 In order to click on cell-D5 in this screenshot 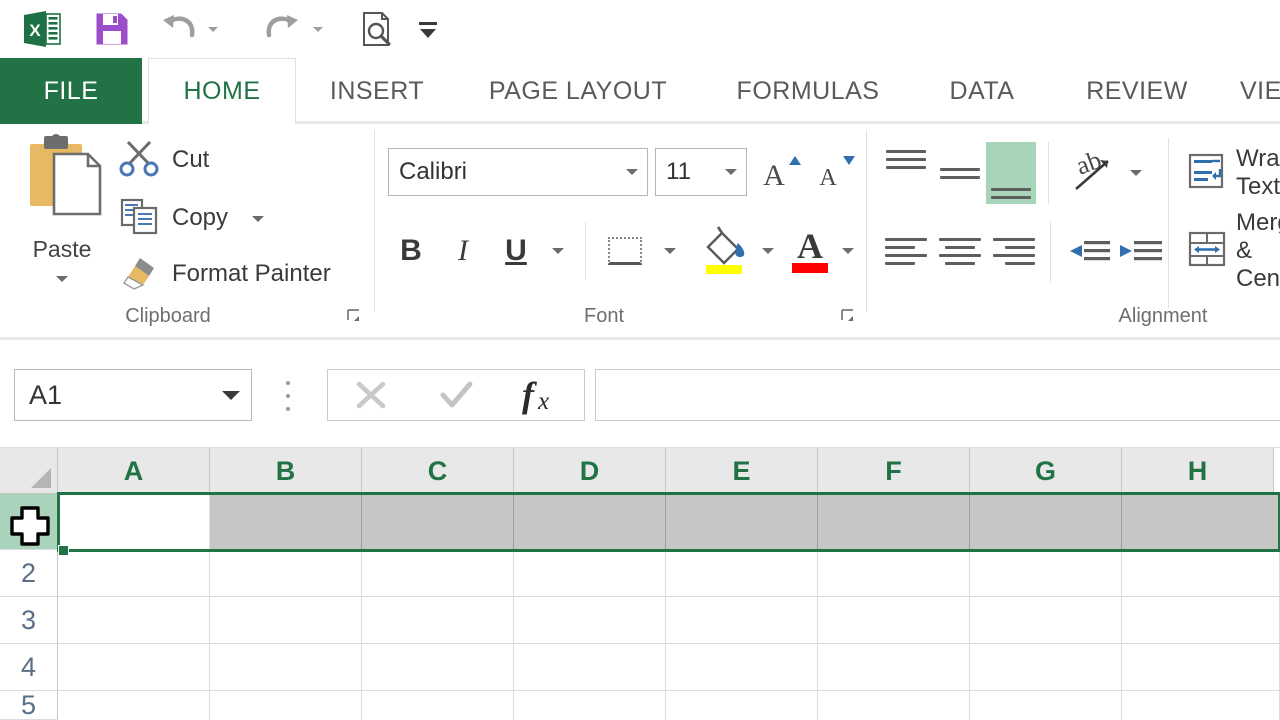, I will do `click(590, 705)`.